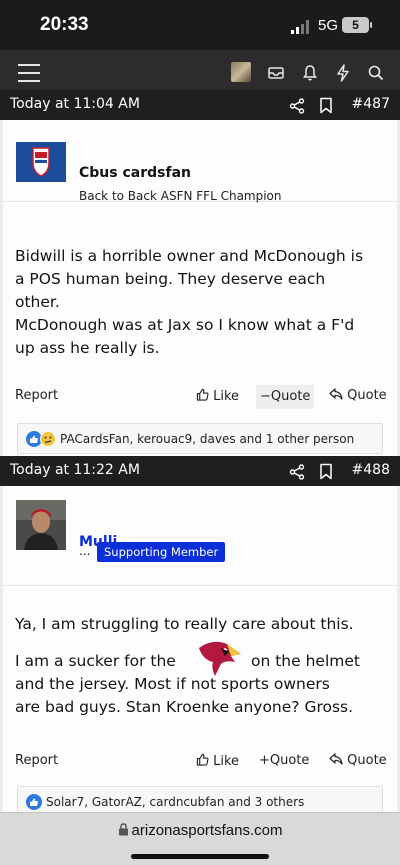 The width and height of the screenshot is (400, 865). Describe the element at coordinates (276, 73) in the screenshot. I see `inbox-icon` at that location.